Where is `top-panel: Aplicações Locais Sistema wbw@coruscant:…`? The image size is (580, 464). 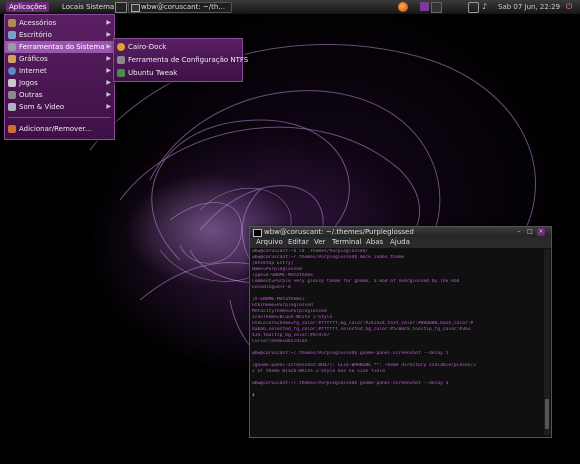 top-panel: Aplicações Locais Sistema wbw@coruscant:… is located at coordinates (290, 7).